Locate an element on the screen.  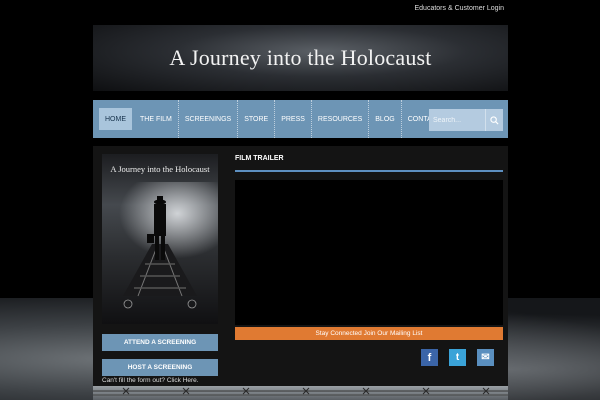
facebook-button: f is located at coordinates (429, 357).